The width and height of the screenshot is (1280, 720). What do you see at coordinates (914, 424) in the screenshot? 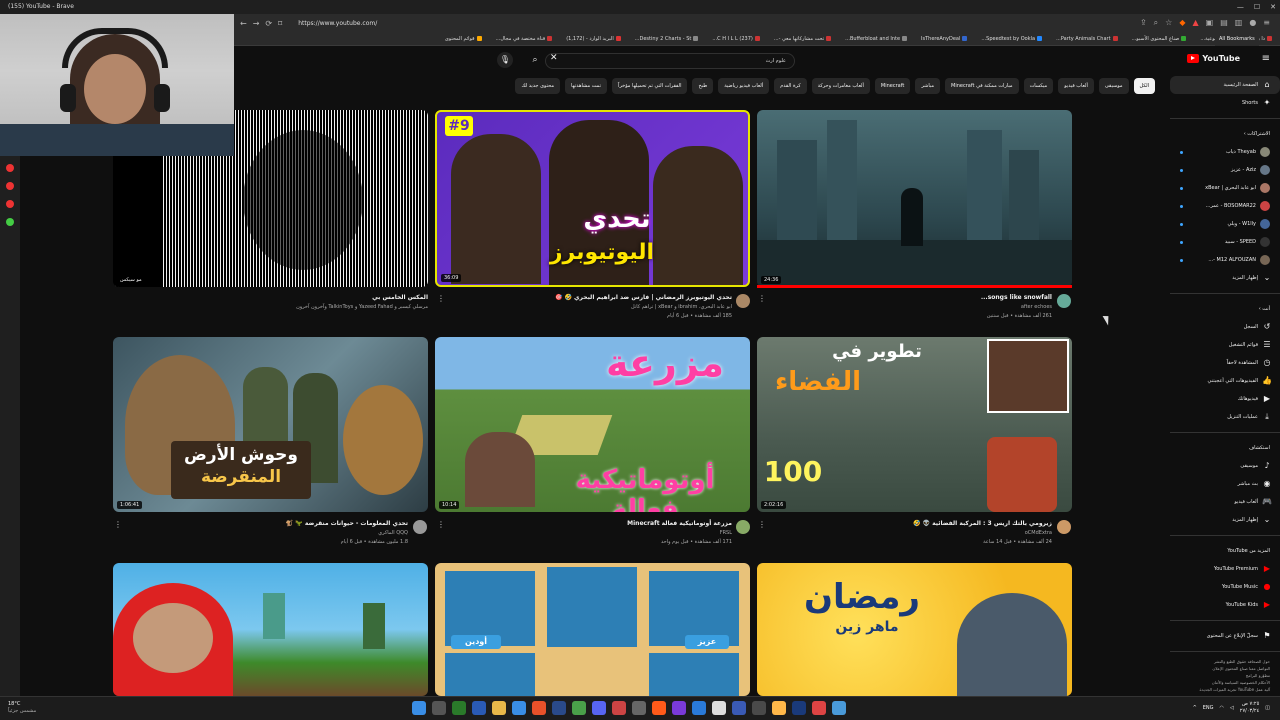
I see `video-thumbnail: تطوير في الفضاء 100 2:02:16` at bounding box center [914, 424].